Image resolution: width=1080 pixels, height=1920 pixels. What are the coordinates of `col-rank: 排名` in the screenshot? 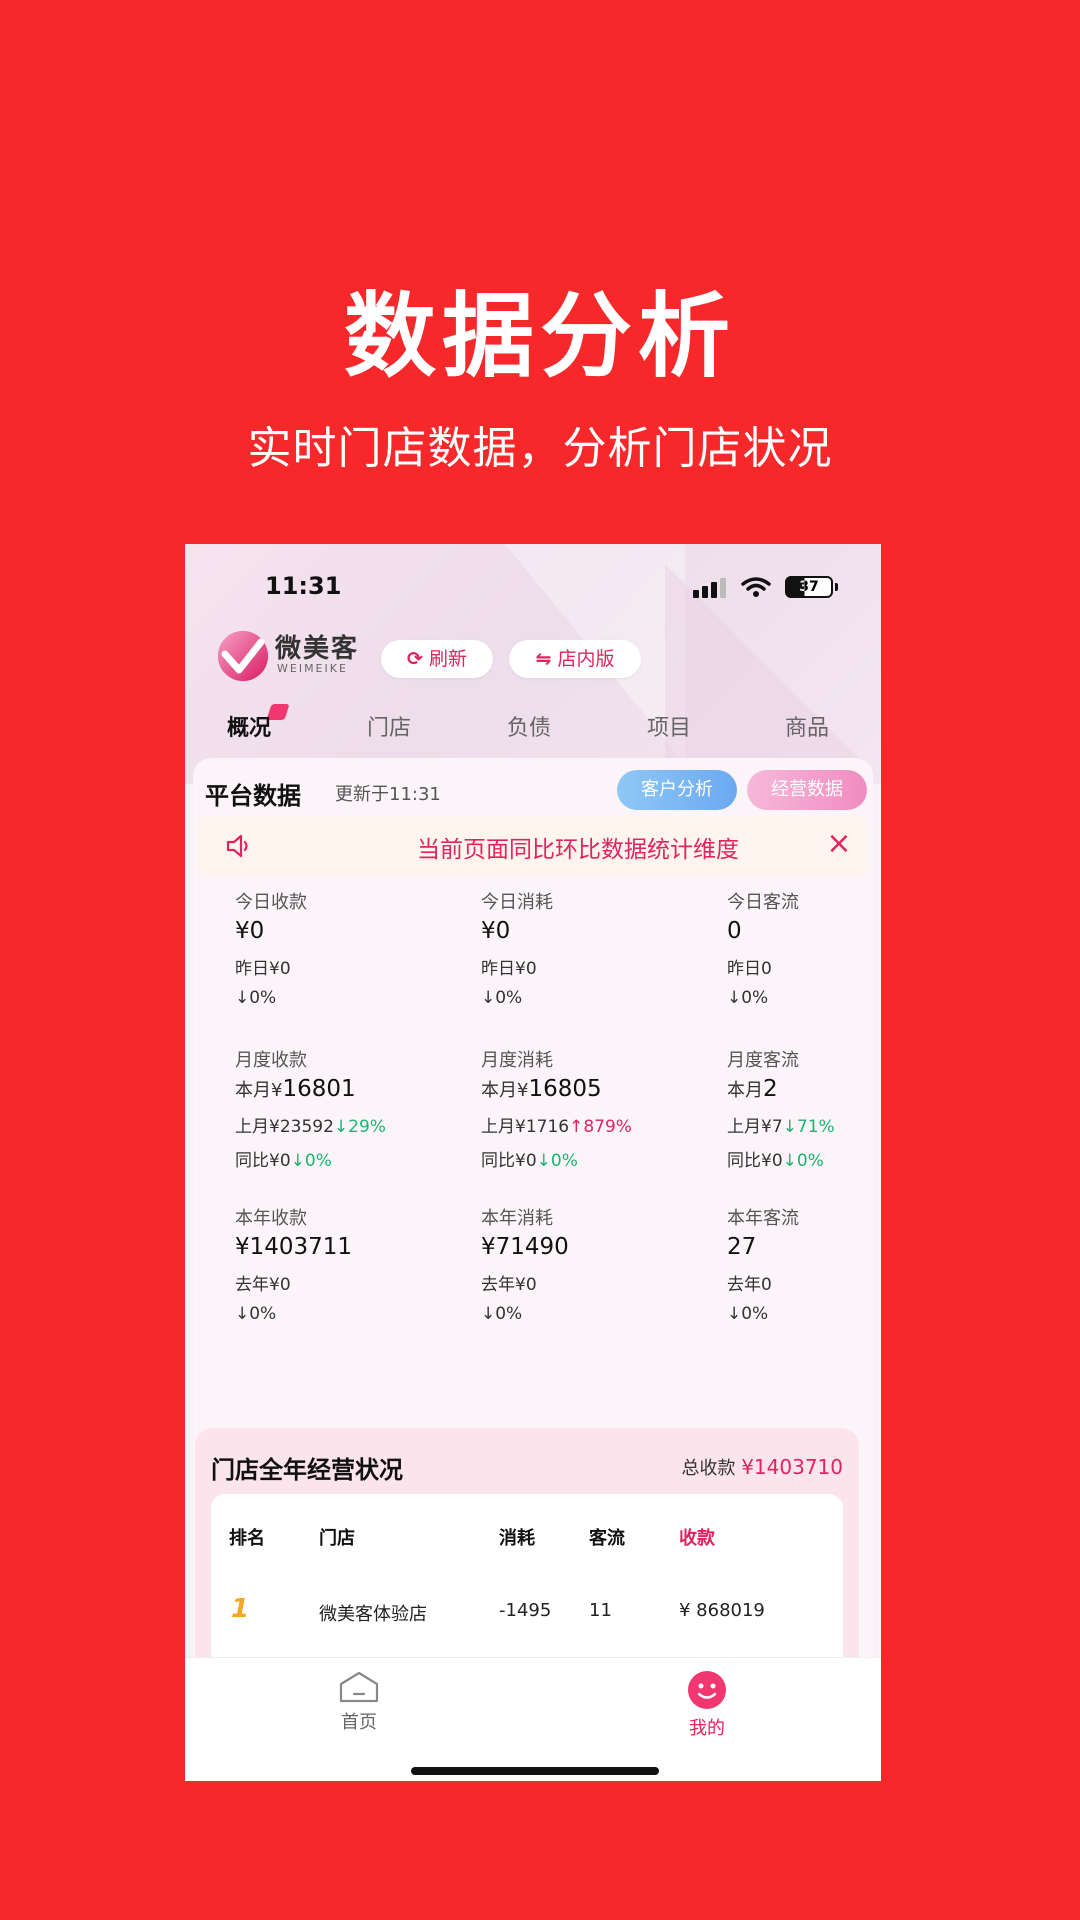 It's located at (247, 1538).